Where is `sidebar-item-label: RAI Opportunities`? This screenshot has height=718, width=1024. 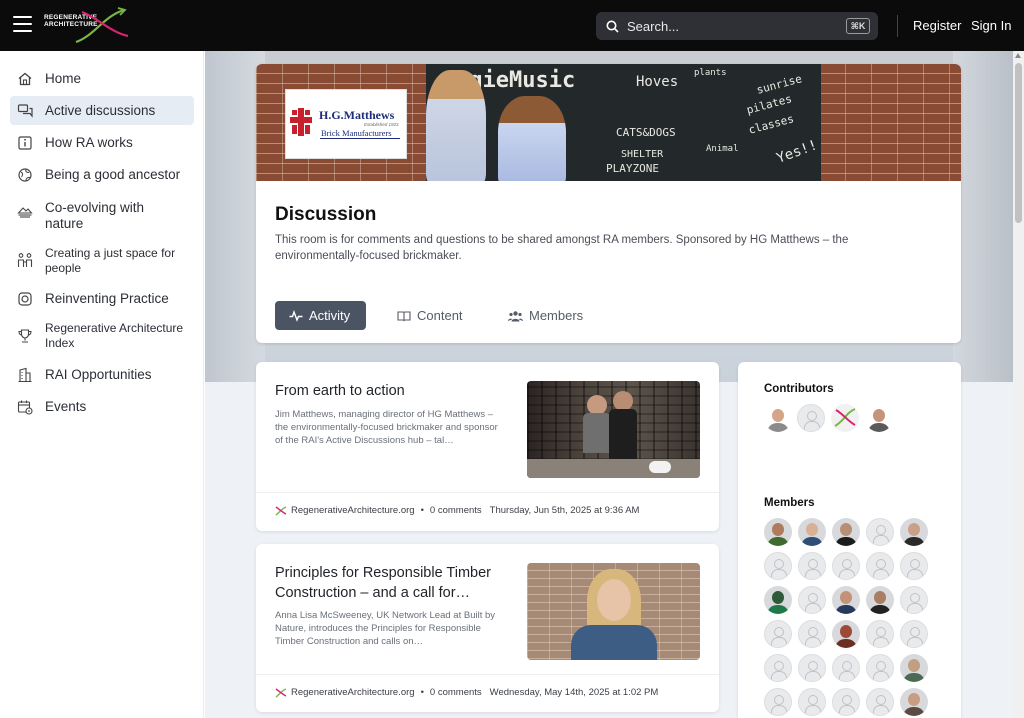 sidebar-item-label: RAI Opportunities is located at coordinates (98, 374).